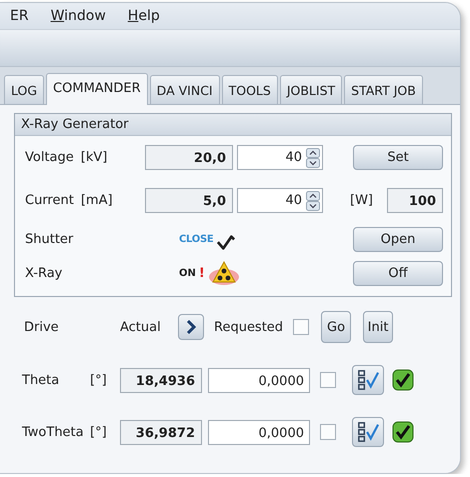  What do you see at coordinates (383, 89) in the screenshot?
I see `tab: START JOB` at bounding box center [383, 89].